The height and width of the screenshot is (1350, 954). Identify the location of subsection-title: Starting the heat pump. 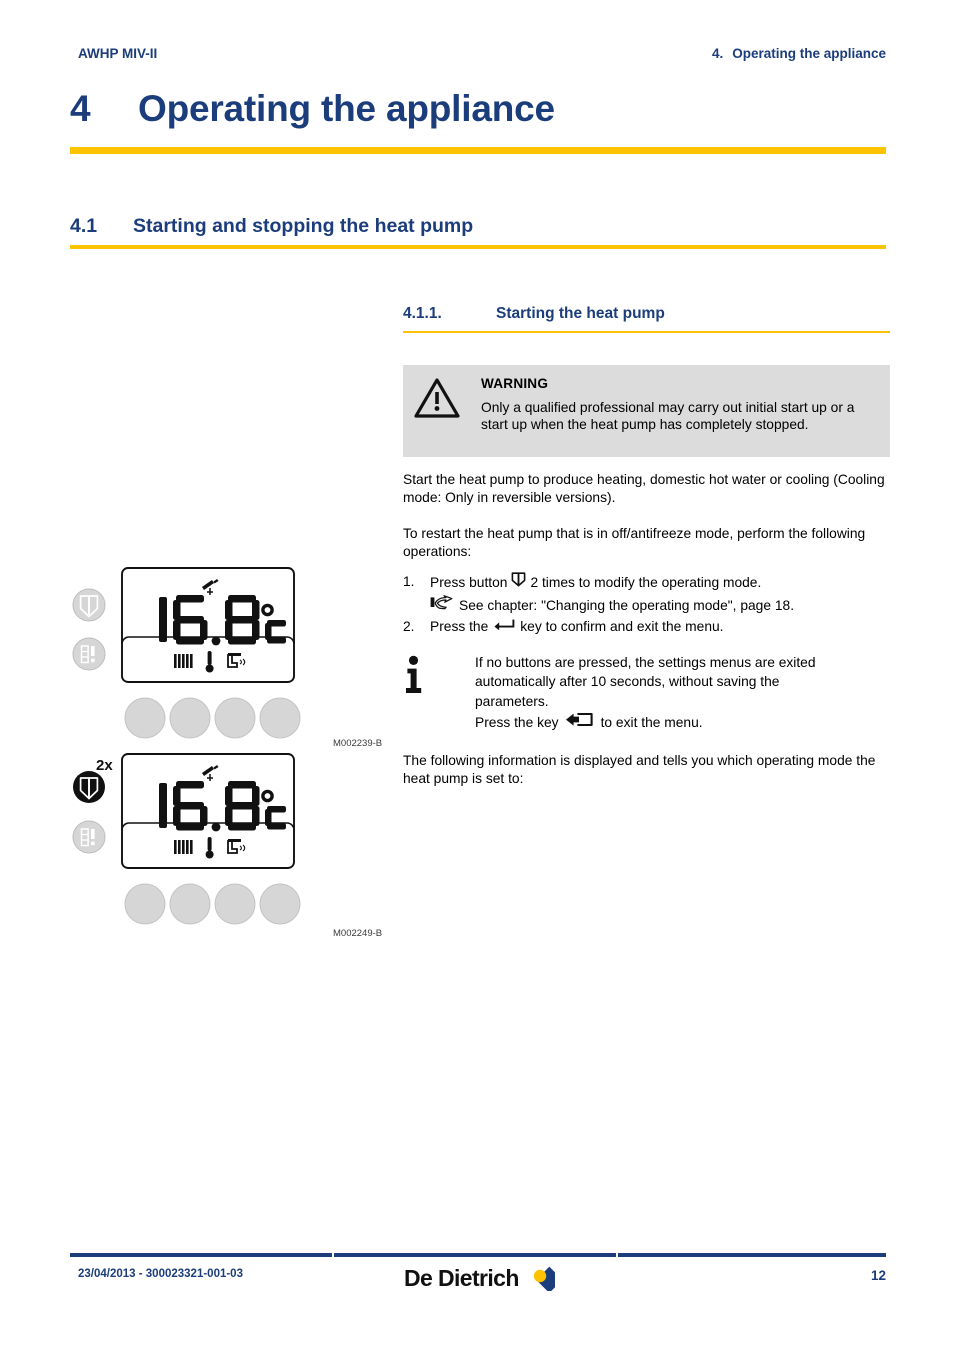
(580, 313).